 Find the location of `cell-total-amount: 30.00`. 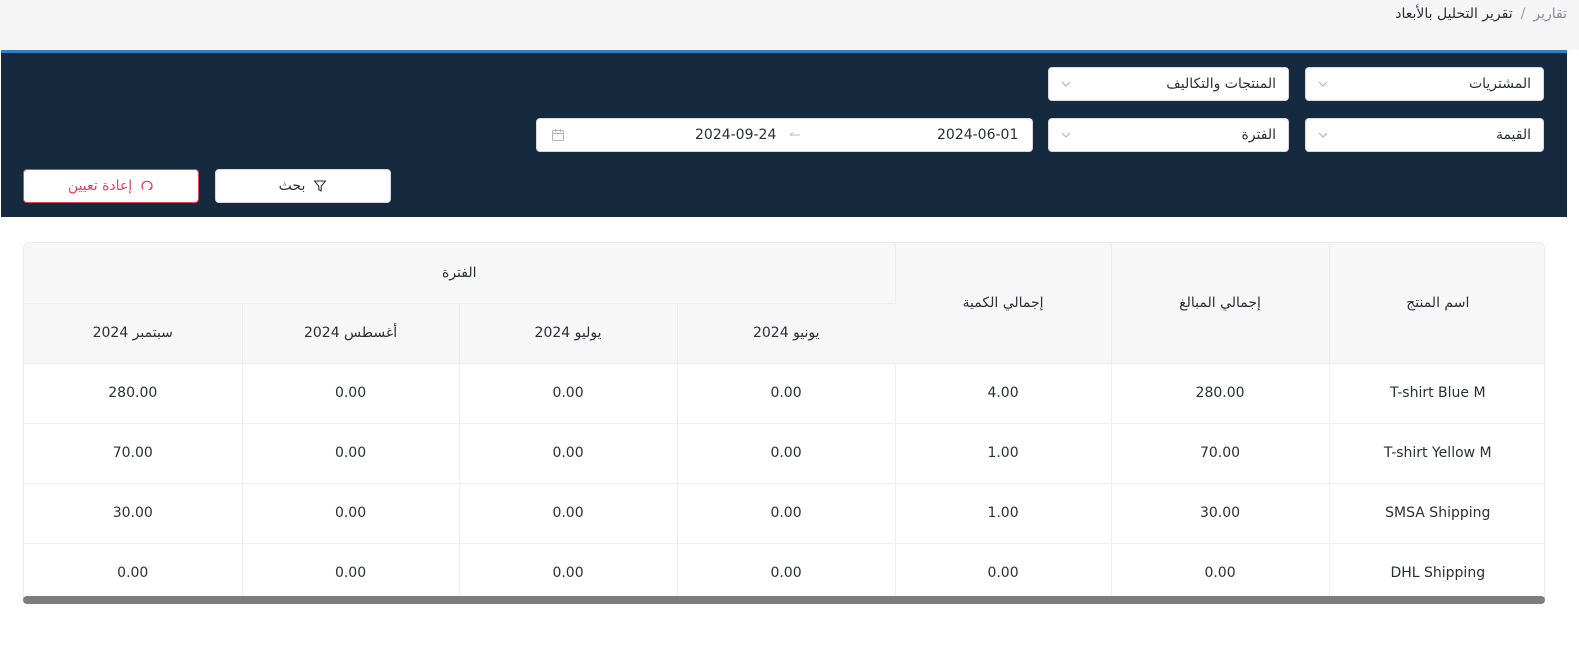

cell-total-amount: 30.00 is located at coordinates (1220, 513).